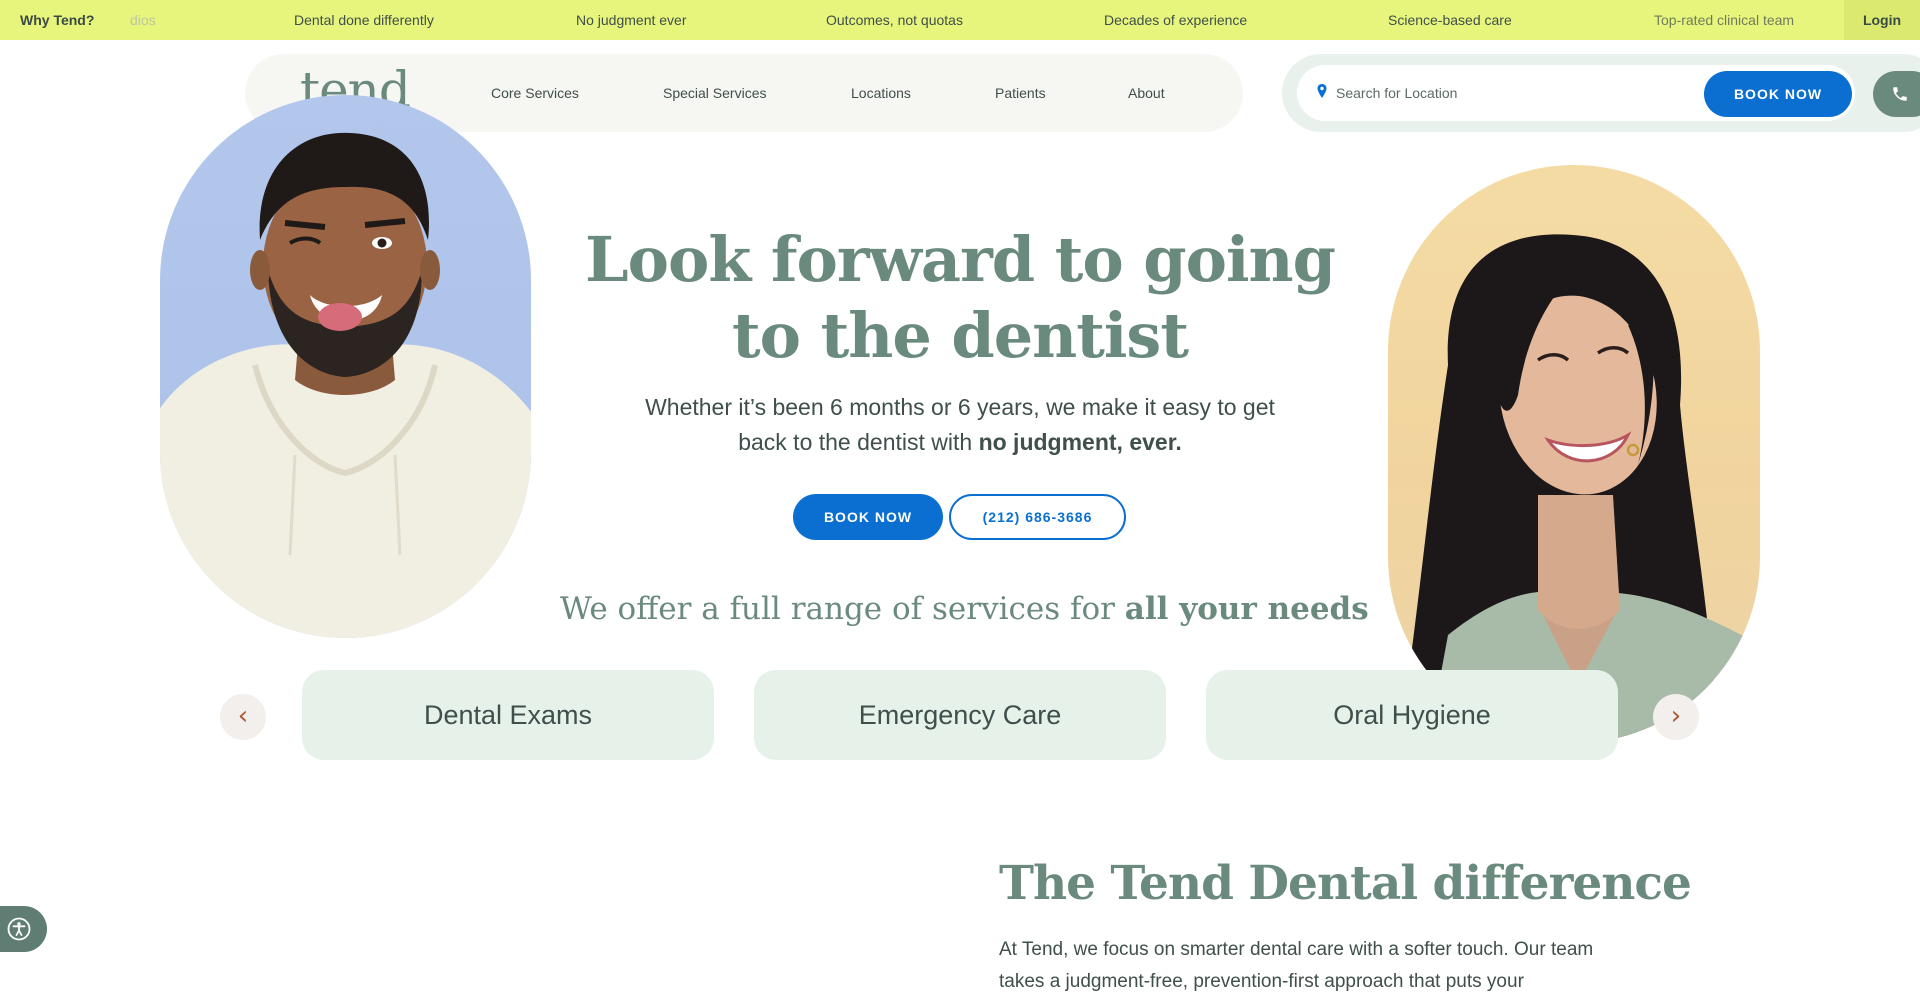 The width and height of the screenshot is (1920, 998). Describe the element at coordinates (1450, 20) in the screenshot. I see `announcement-item: Science-based care` at that location.